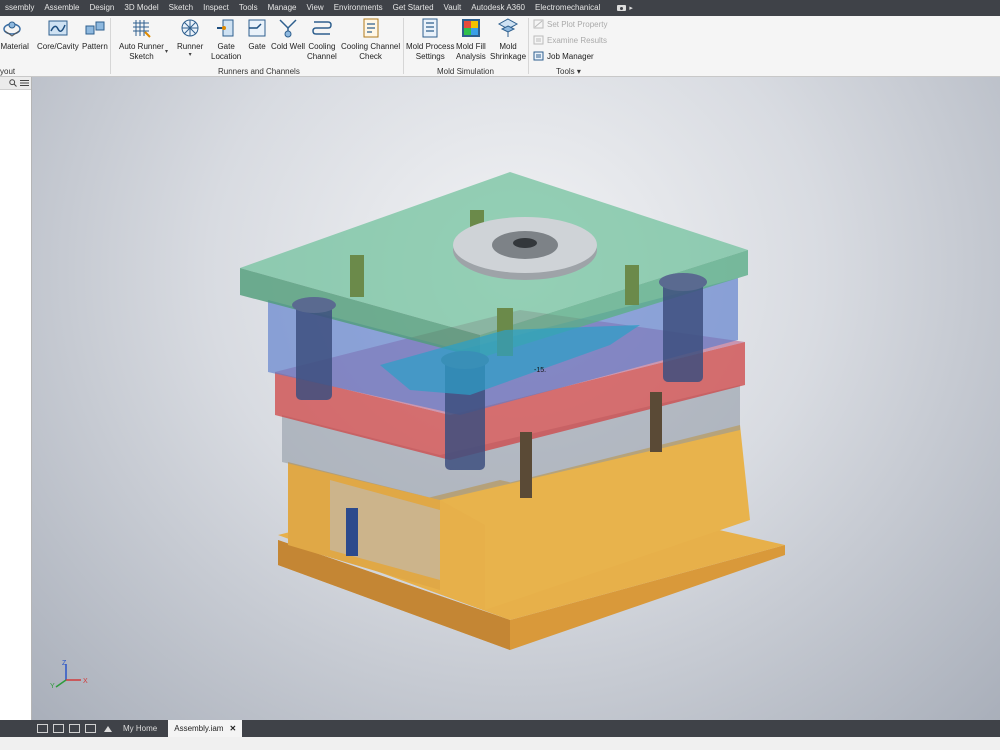 The height and width of the screenshot is (750, 1000). I want to click on tile-horizontal-icon, so click(74, 728).